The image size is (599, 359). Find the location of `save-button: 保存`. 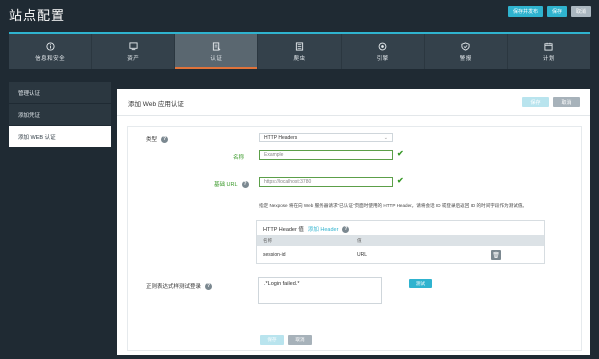

save-button: 保存 is located at coordinates (556, 11).